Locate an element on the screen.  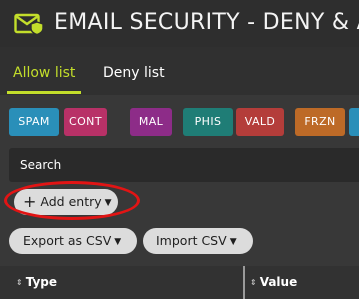
chip-overflow is located at coordinates (354, 122).